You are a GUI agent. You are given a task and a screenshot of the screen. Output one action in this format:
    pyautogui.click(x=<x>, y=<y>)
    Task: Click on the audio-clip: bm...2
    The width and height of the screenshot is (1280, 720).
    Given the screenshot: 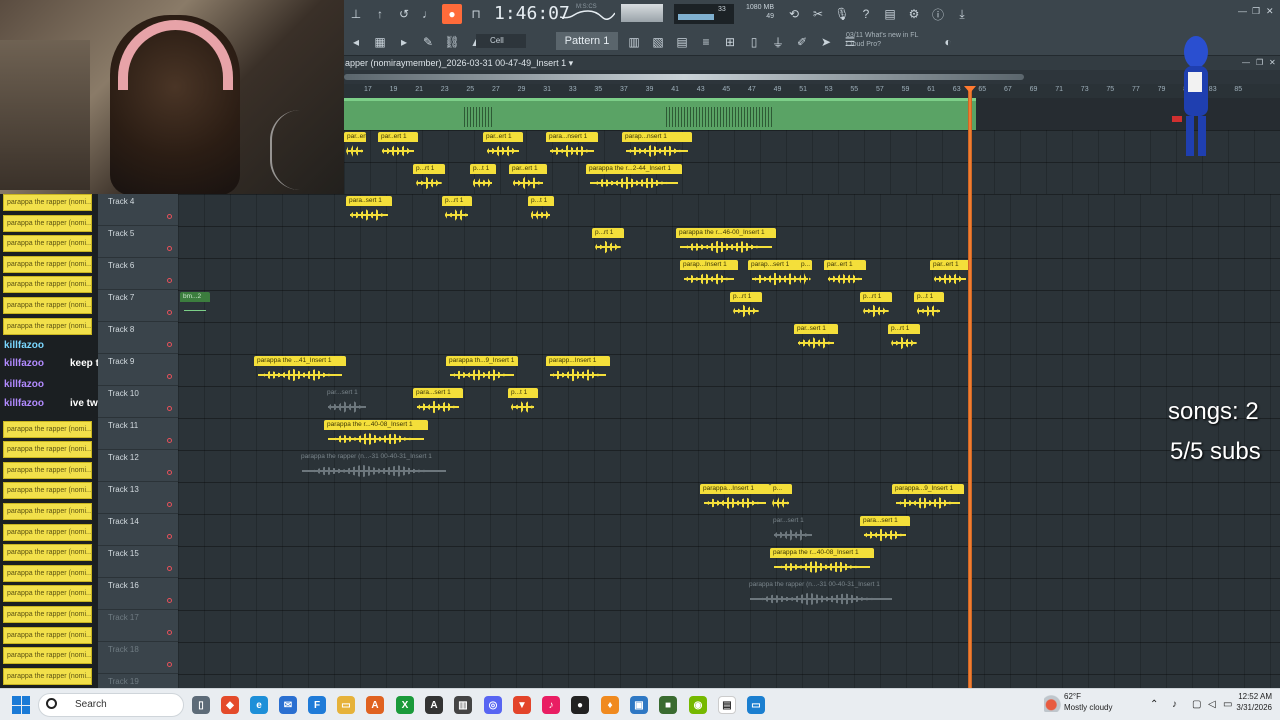 What is the action you would take?
    pyautogui.click(x=195, y=306)
    